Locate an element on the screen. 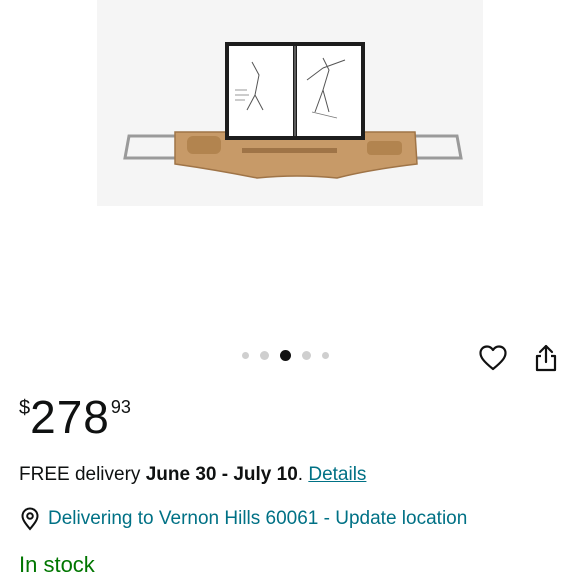  wishlist-button is located at coordinates (493, 358).